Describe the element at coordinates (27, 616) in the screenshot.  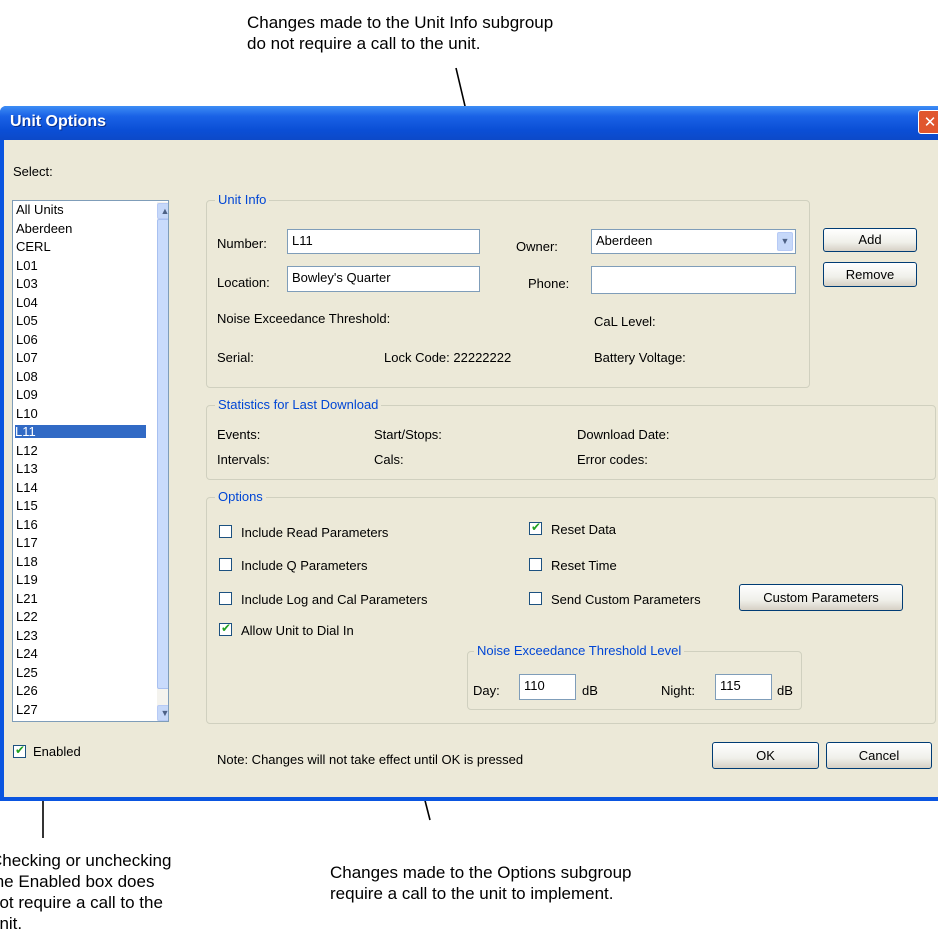
I see `unit-list-item: L22` at that location.